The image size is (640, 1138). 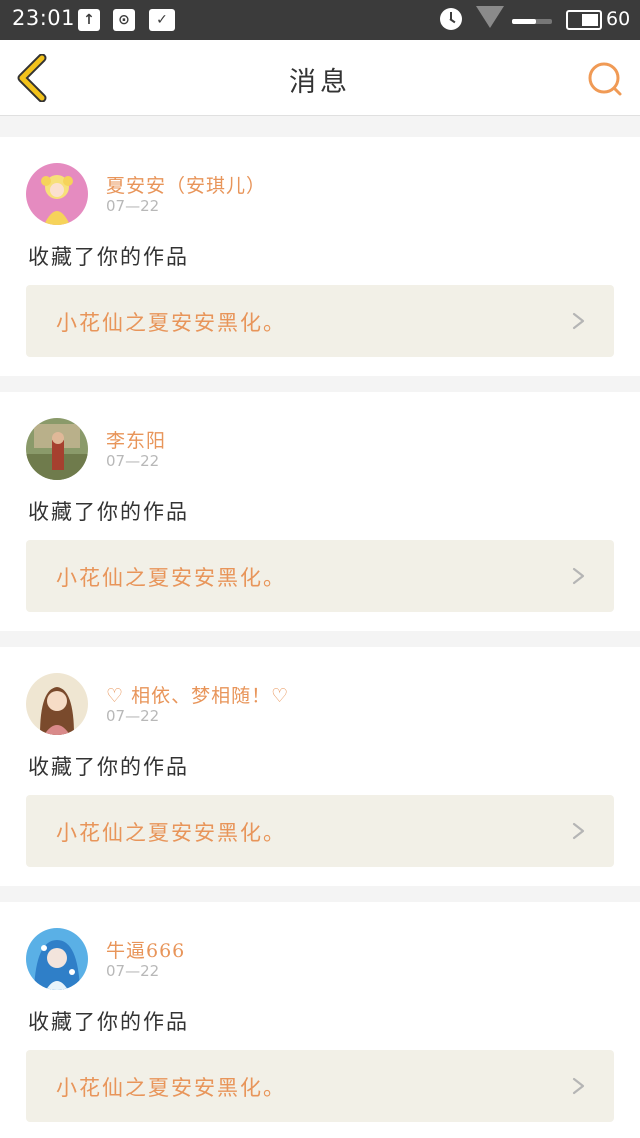 What do you see at coordinates (490, 17) in the screenshot?
I see `wifi-icon` at bounding box center [490, 17].